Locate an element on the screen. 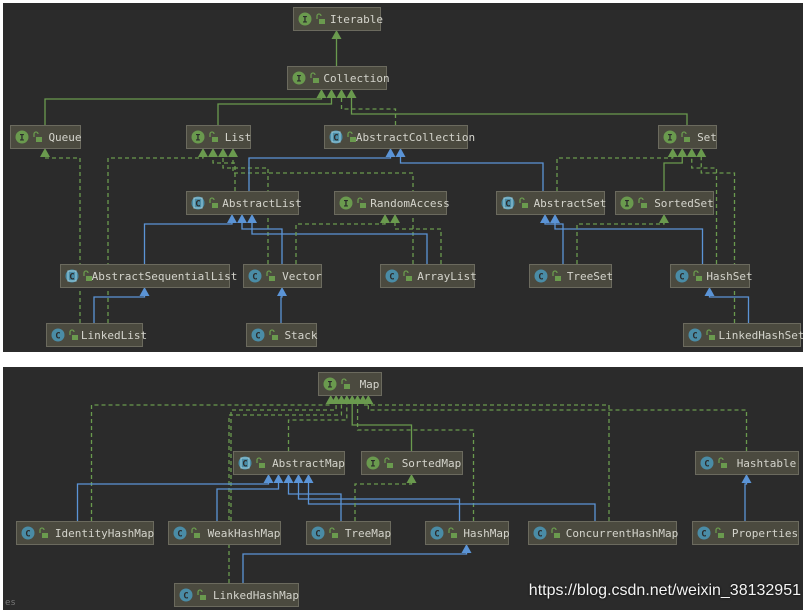 The height and width of the screenshot is (610, 807). node-SortedSet: I SortedSet is located at coordinates (664, 203).